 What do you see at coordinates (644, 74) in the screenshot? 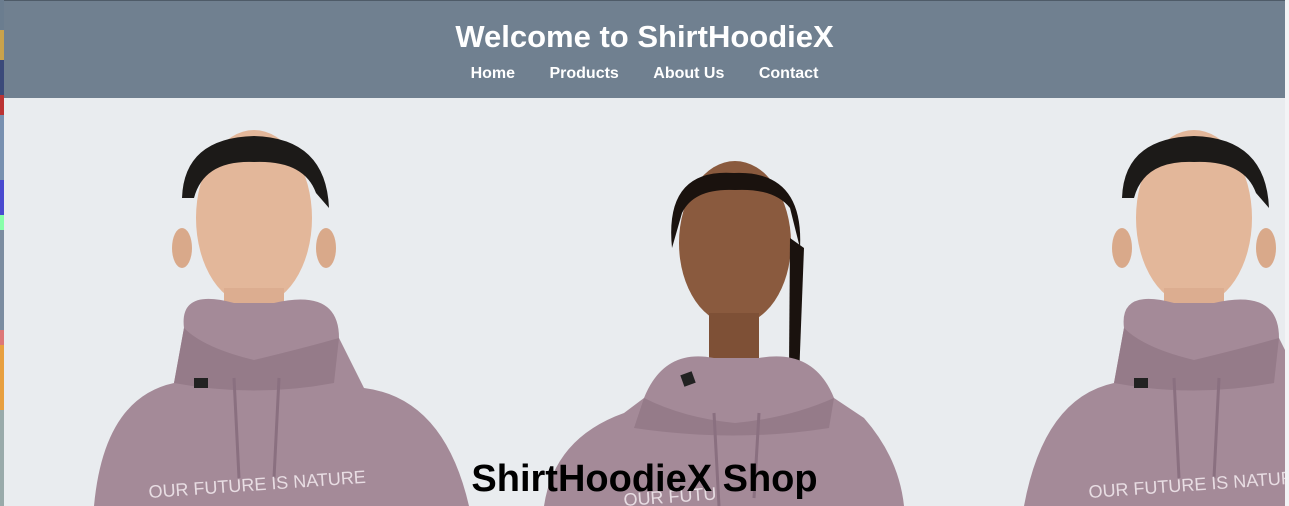
I see `main-nav: Home Products About Us Contact` at bounding box center [644, 74].